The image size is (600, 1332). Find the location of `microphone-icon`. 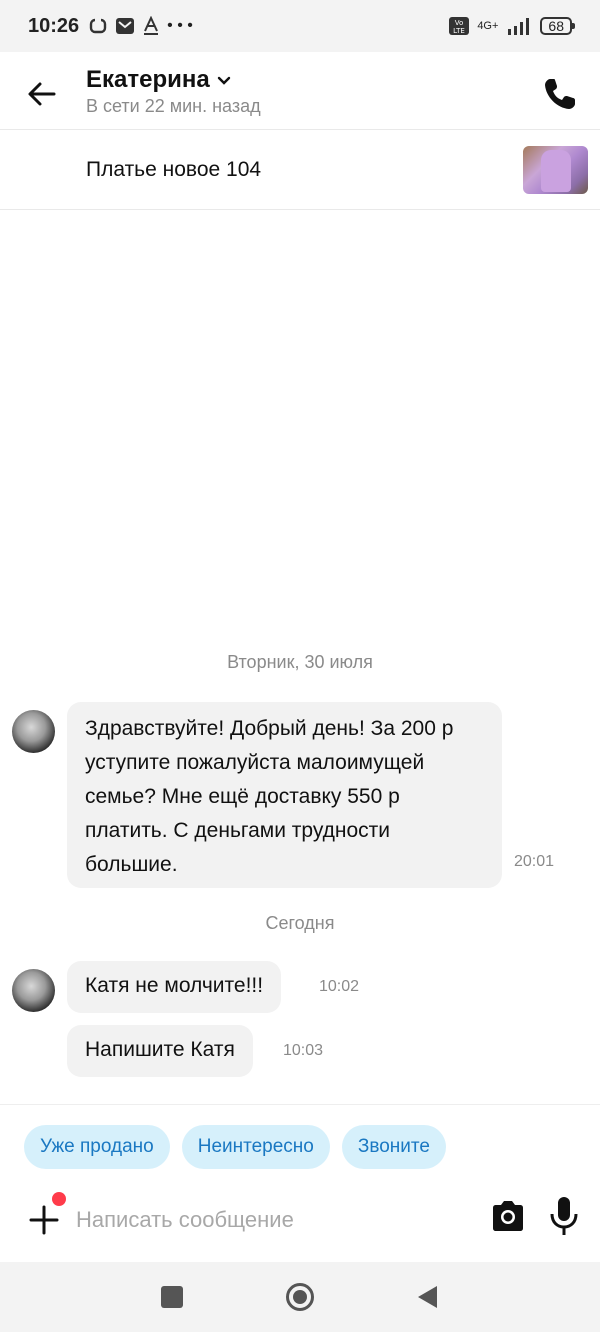

microphone-icon is located at coordinates (564, 1216).